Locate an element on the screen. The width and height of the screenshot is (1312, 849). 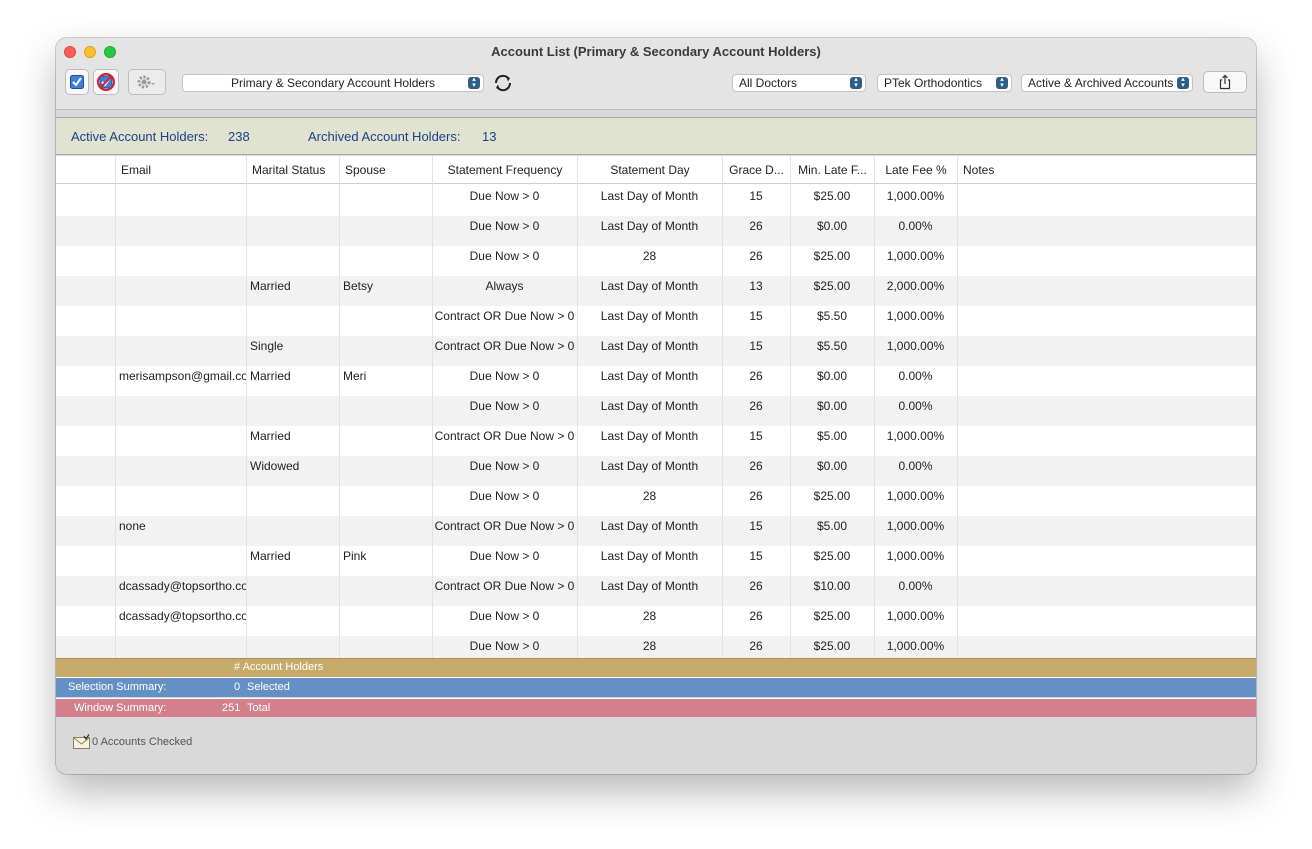
actions-gear-button is located at coordinates (147, 82).